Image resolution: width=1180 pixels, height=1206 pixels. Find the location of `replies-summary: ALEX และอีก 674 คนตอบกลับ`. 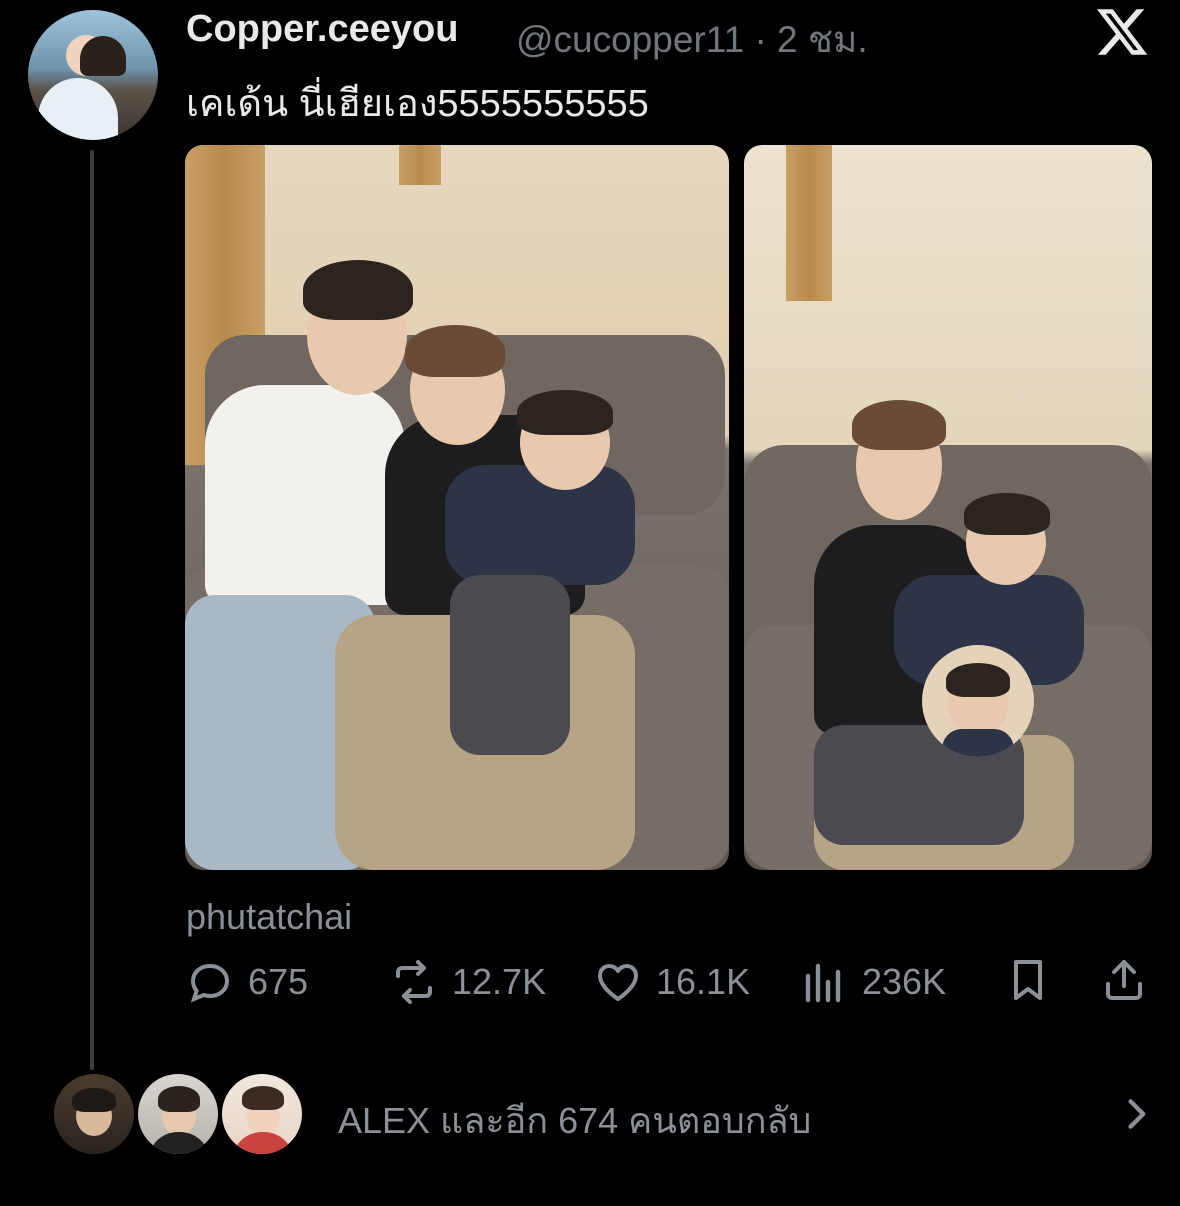

replies-summary: ALEX และอีก 674 คนตอบกลับ is located at coordinates (574, 1120).